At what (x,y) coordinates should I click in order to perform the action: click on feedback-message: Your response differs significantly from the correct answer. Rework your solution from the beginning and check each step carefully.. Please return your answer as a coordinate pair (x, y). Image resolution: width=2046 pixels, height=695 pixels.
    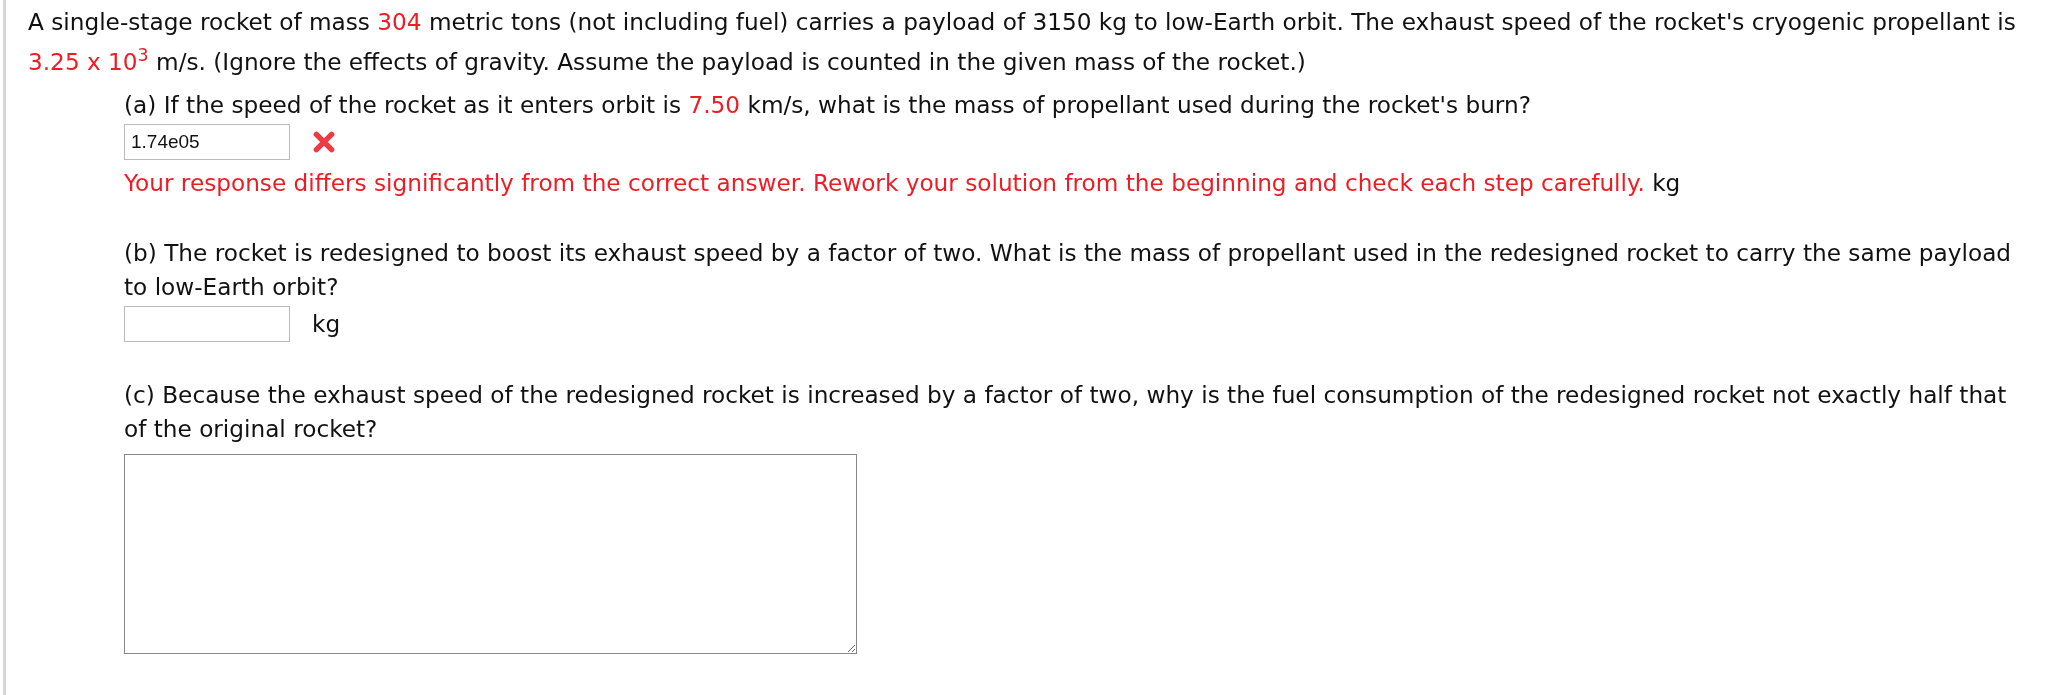
    Looking at the image, I should click on (884, 182).